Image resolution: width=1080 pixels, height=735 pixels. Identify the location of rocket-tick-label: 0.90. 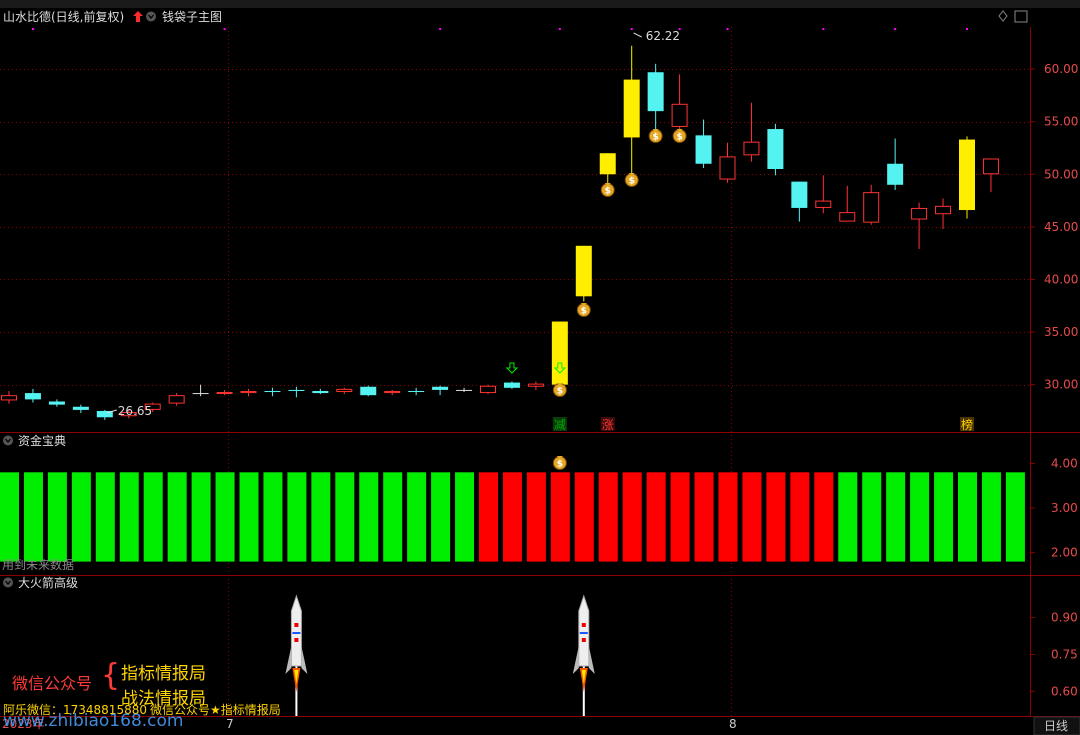
(1064, 618).